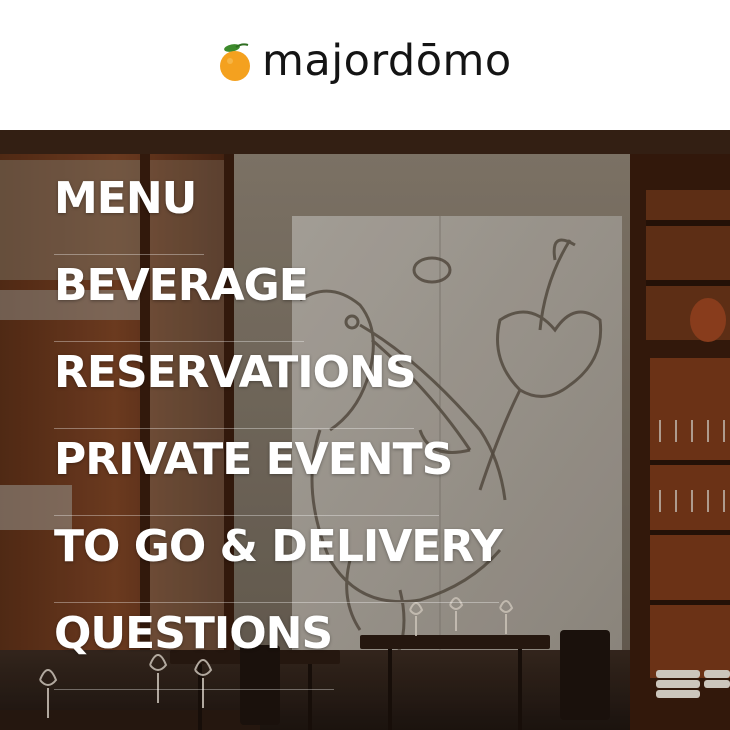 This screenshot has height=730, width=730. Describe the element at coordinates (278, 547) in the screenshot. I see `nav-link-to-go-delivery: TO GO & DELIVERY` at that location.